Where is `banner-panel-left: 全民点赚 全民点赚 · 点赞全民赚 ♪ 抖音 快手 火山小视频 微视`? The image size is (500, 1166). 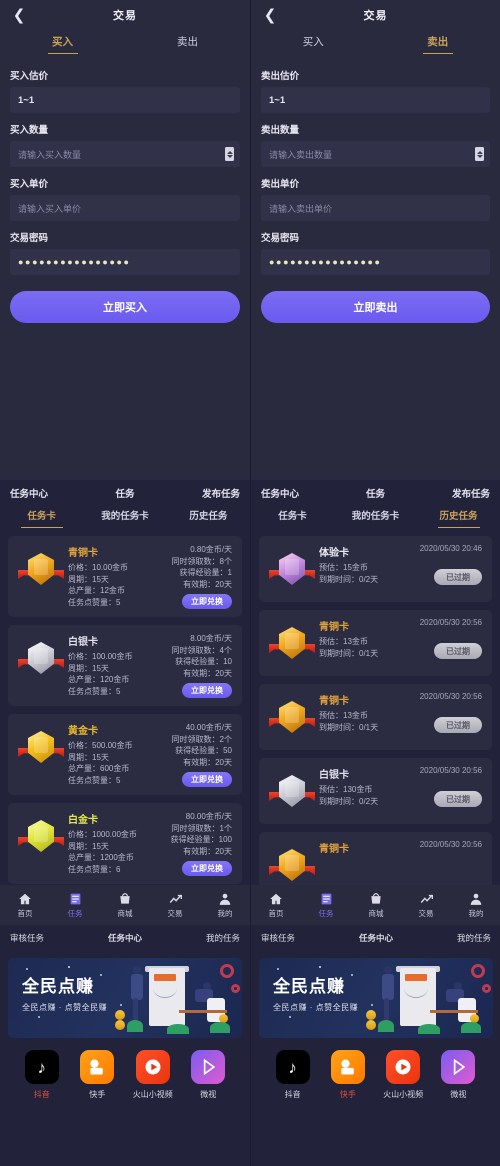 banner-panel-left: 全民点赚 全民点赚 · 点赞全民赚 ♪ 抖音 快手 火山小视频 微视 is located at coordinates (125, 1058).